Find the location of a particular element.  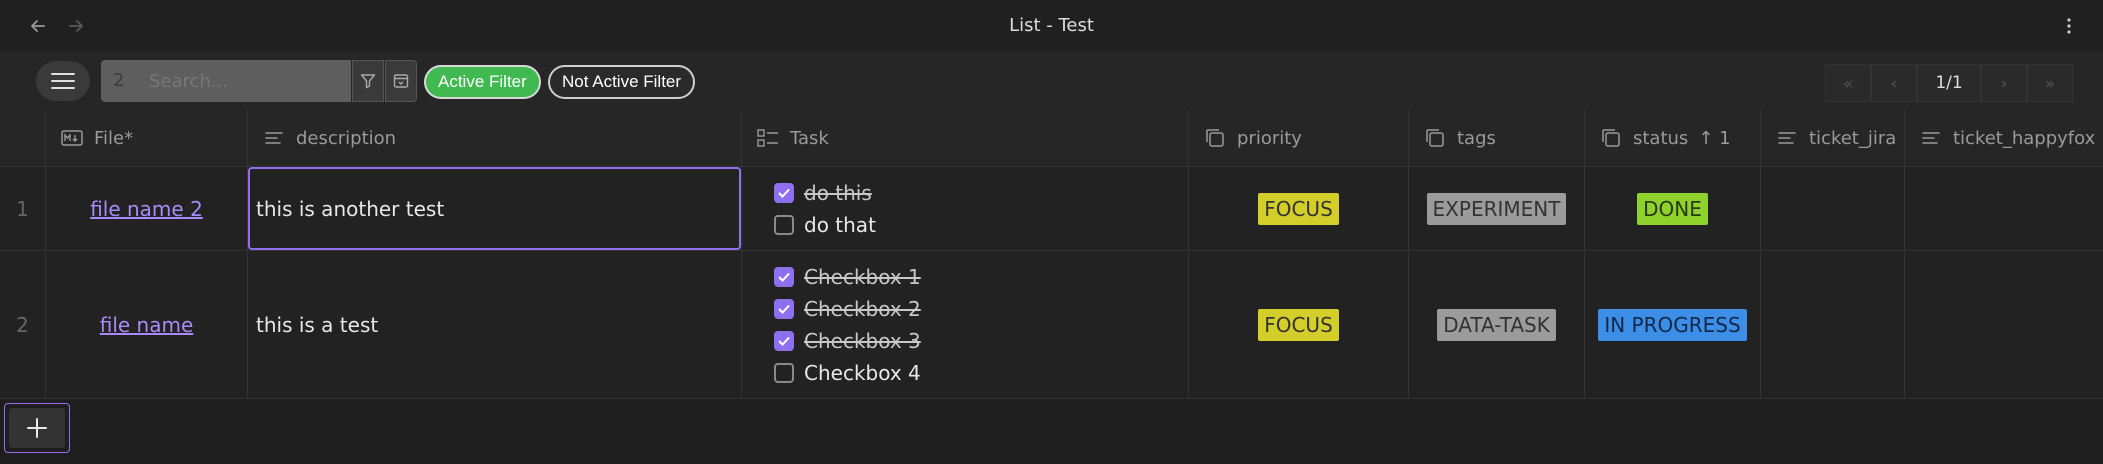

column-header-status: status ↑ 1 is located at coordinates (1673, 138).